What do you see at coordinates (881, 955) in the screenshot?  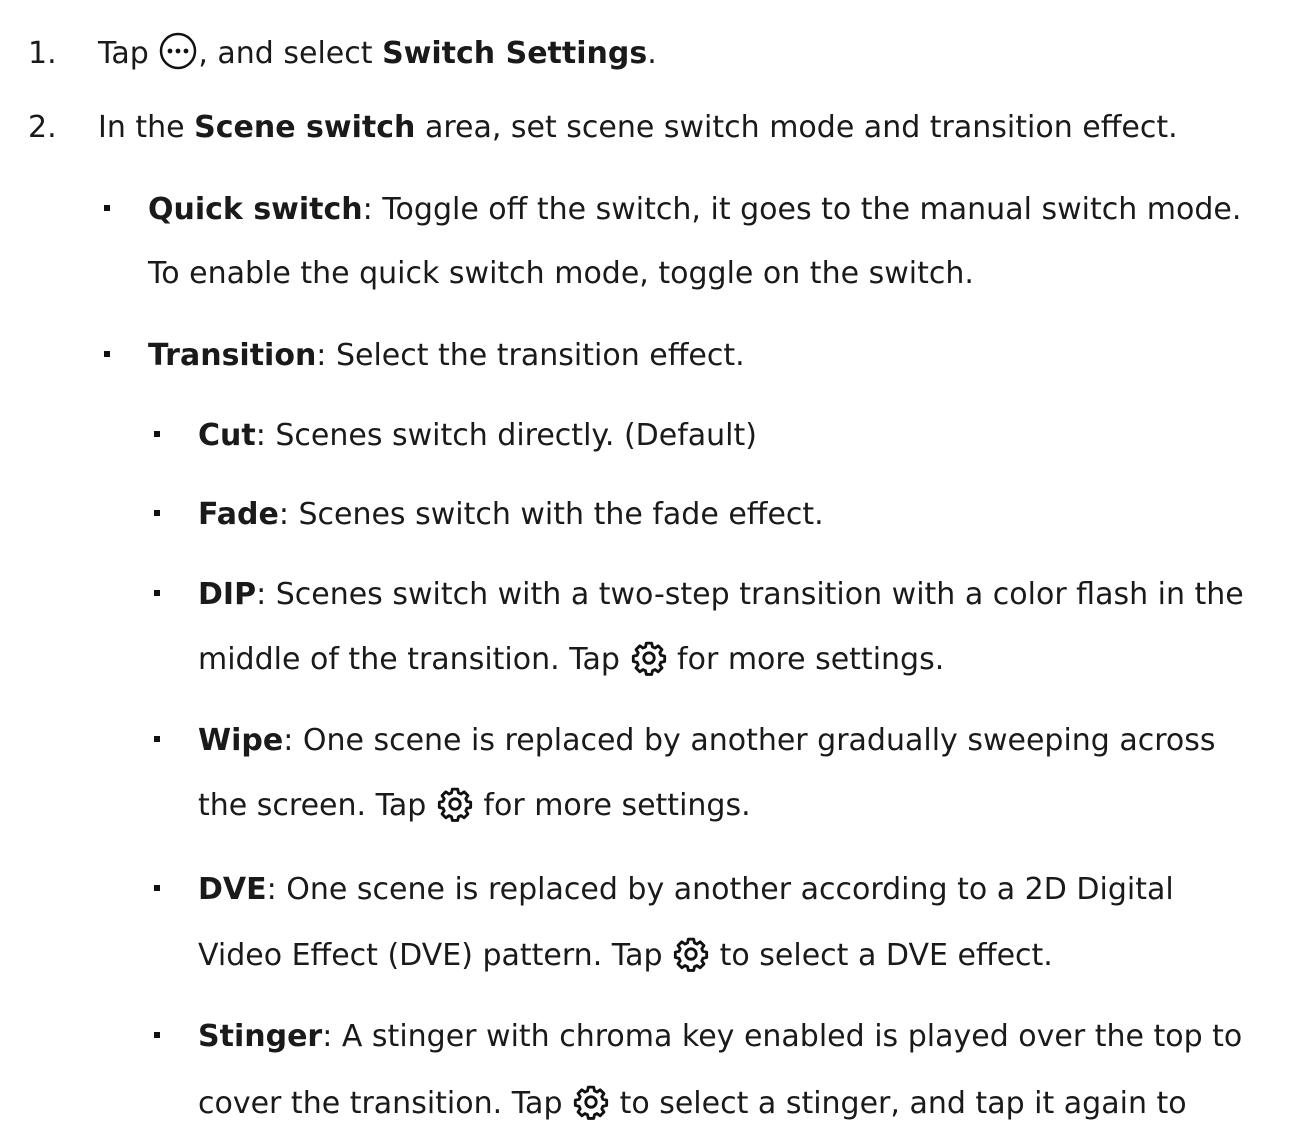 I see `dve-line-2-after: to select a DVE effect.` at bounding box center [881, 955].